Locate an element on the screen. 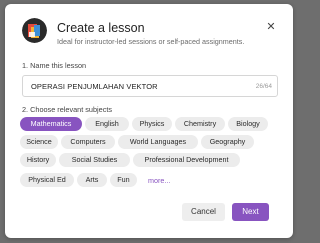 Image resolution: width=320 pixels, height=243 pixels. close-icon: ✕ is located at coordinates (271, 27).